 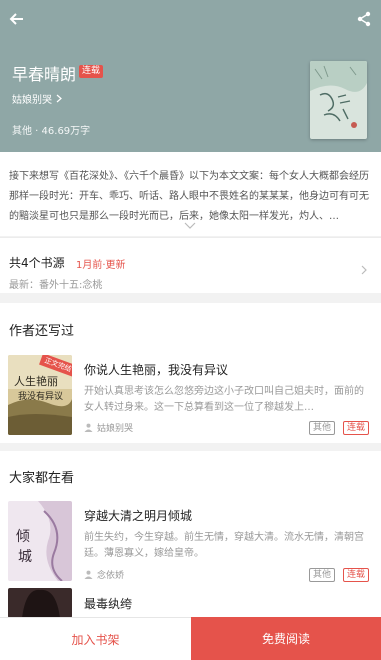 What do you see at coordinates (37, 263) in the screenshot?
I see `sources-count: 共4个书源` at bounding box center [37, 263].